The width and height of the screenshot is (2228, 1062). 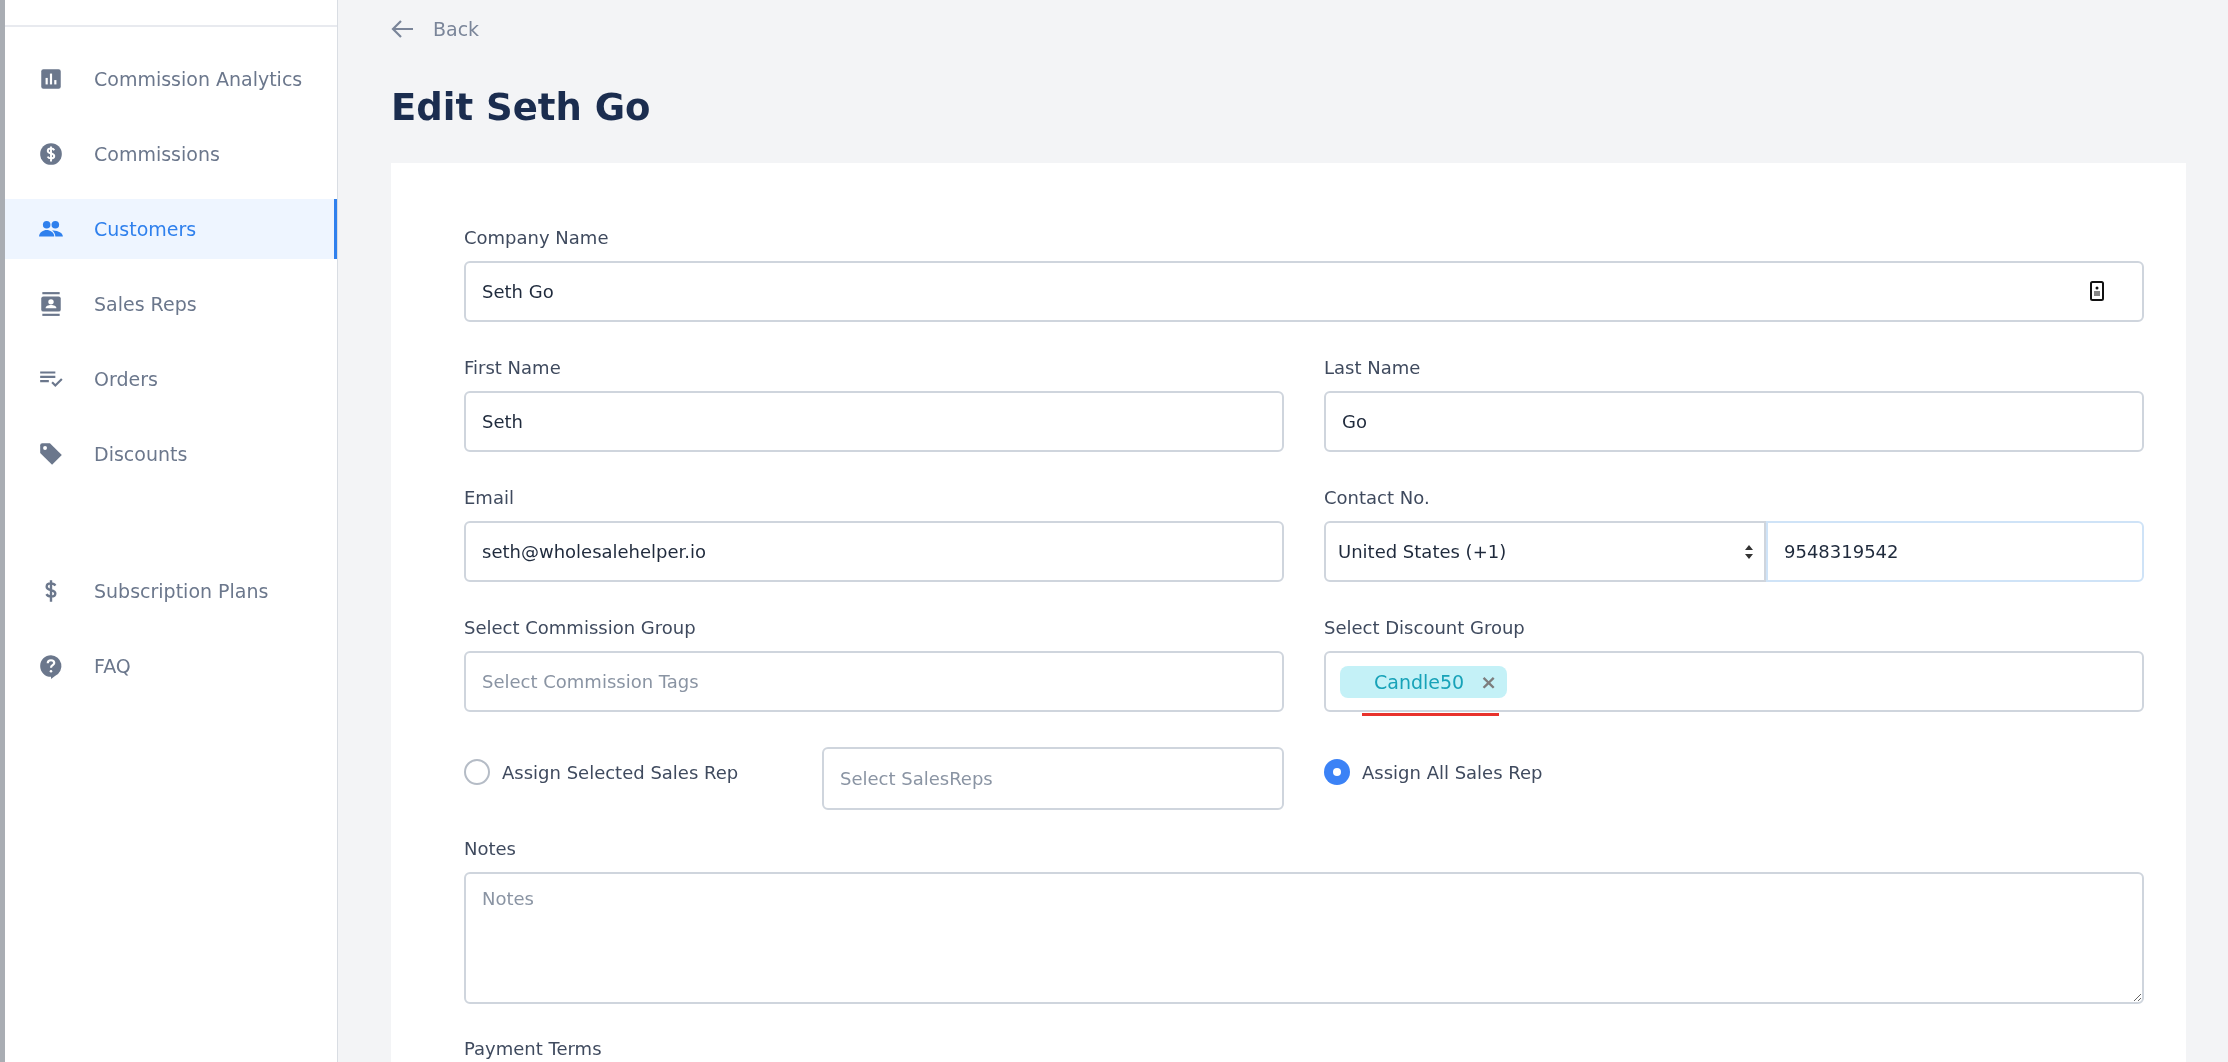 I want to click on sidebar-item: Discounts, so click(x=171, y=454).